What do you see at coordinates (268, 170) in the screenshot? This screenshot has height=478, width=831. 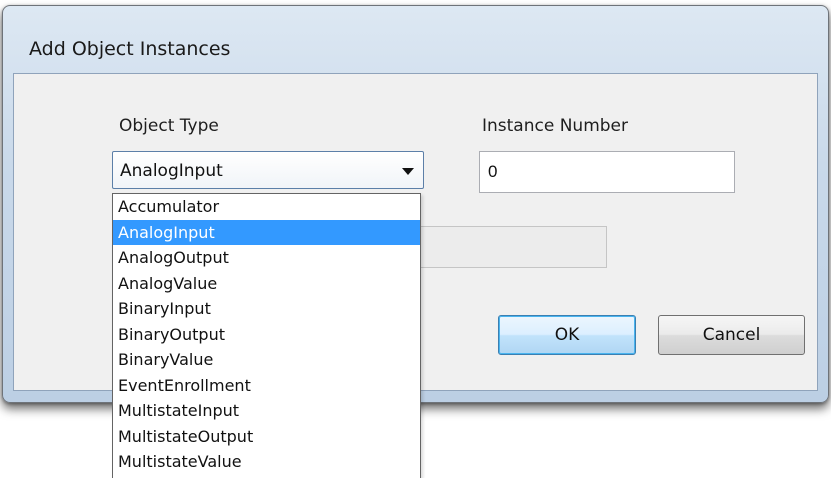 I see `object-type-combobox: AnalogInput` at bounding box center [268, 170].